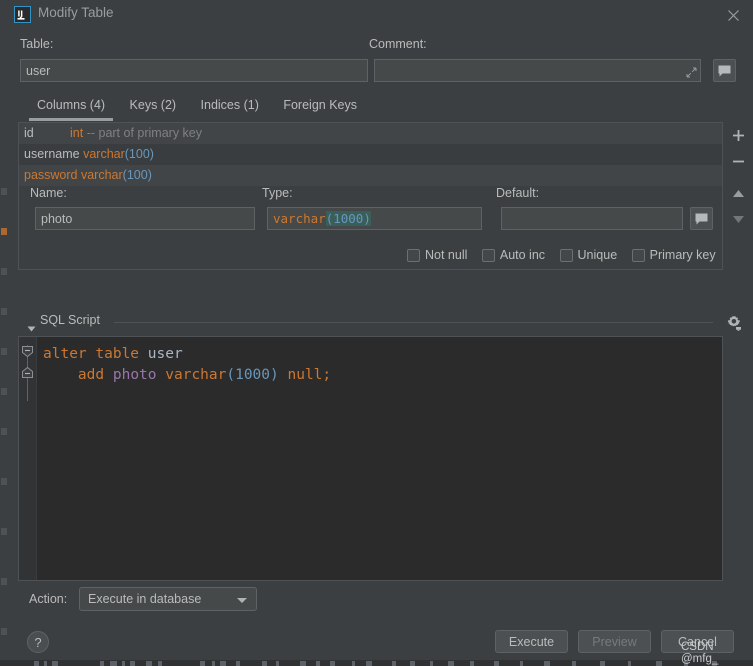 The height and width of the screenshot is (666, 753). I want to click on sql-keyword-table: table, so click(117, 354).